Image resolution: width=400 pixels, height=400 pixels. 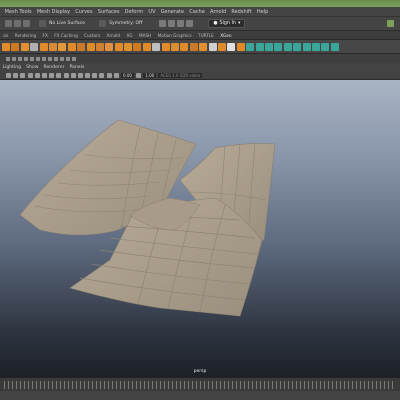 What do you see at coordinates (206, 35) in the screenshot?
I see `tab-turtle: TURTLE` at bounding box center [206, 35].